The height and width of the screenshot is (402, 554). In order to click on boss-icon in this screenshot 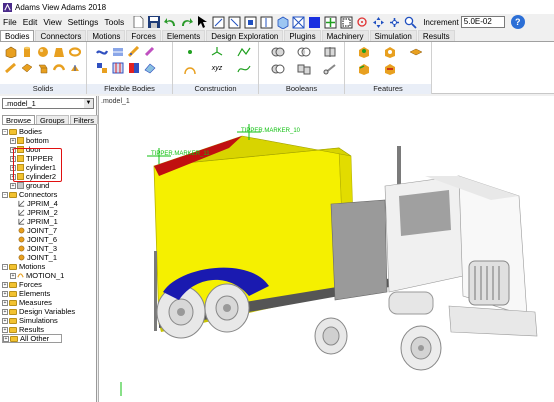, I will do `click(416, 51)`.